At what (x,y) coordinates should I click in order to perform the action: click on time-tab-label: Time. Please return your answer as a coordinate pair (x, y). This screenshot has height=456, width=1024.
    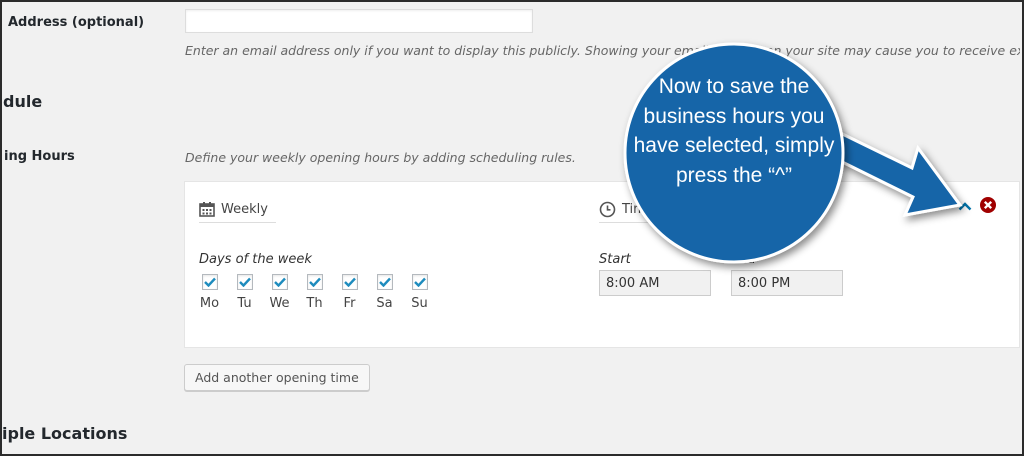
    Looking at the image, I should click on (638, 209).